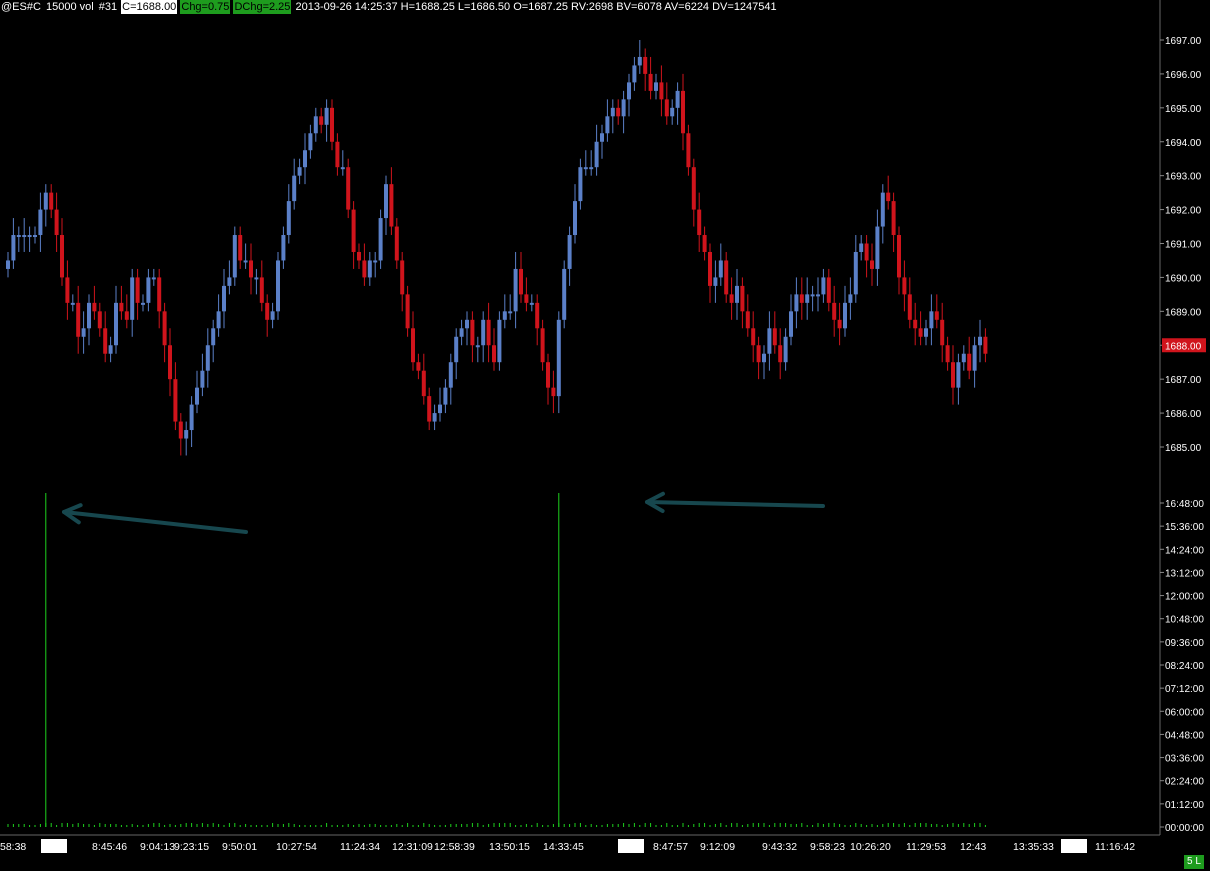  What do you see at coordinates (870, 847) in the screenshot?
I see `time-label: 10:26:20` at bounding box center [870, 847].